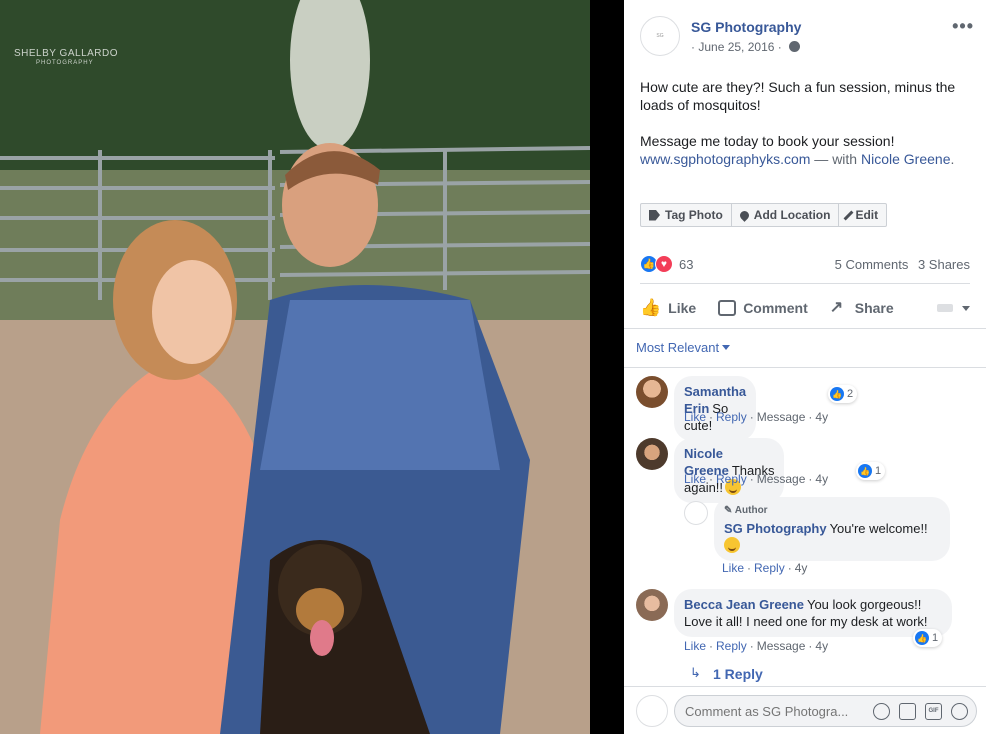  Describe the element at coordinates (801, 568) in the screenshot. I see `reply-age: 4y` at that location.